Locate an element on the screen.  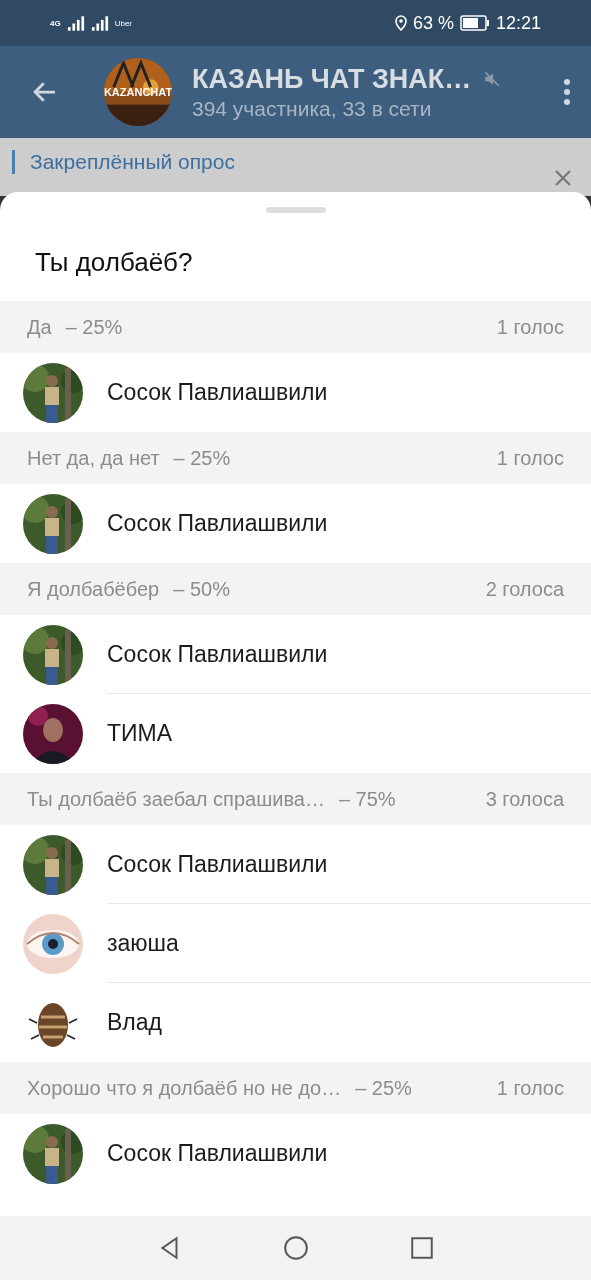
recents-square-icon is located at coordinates (421, 1248).